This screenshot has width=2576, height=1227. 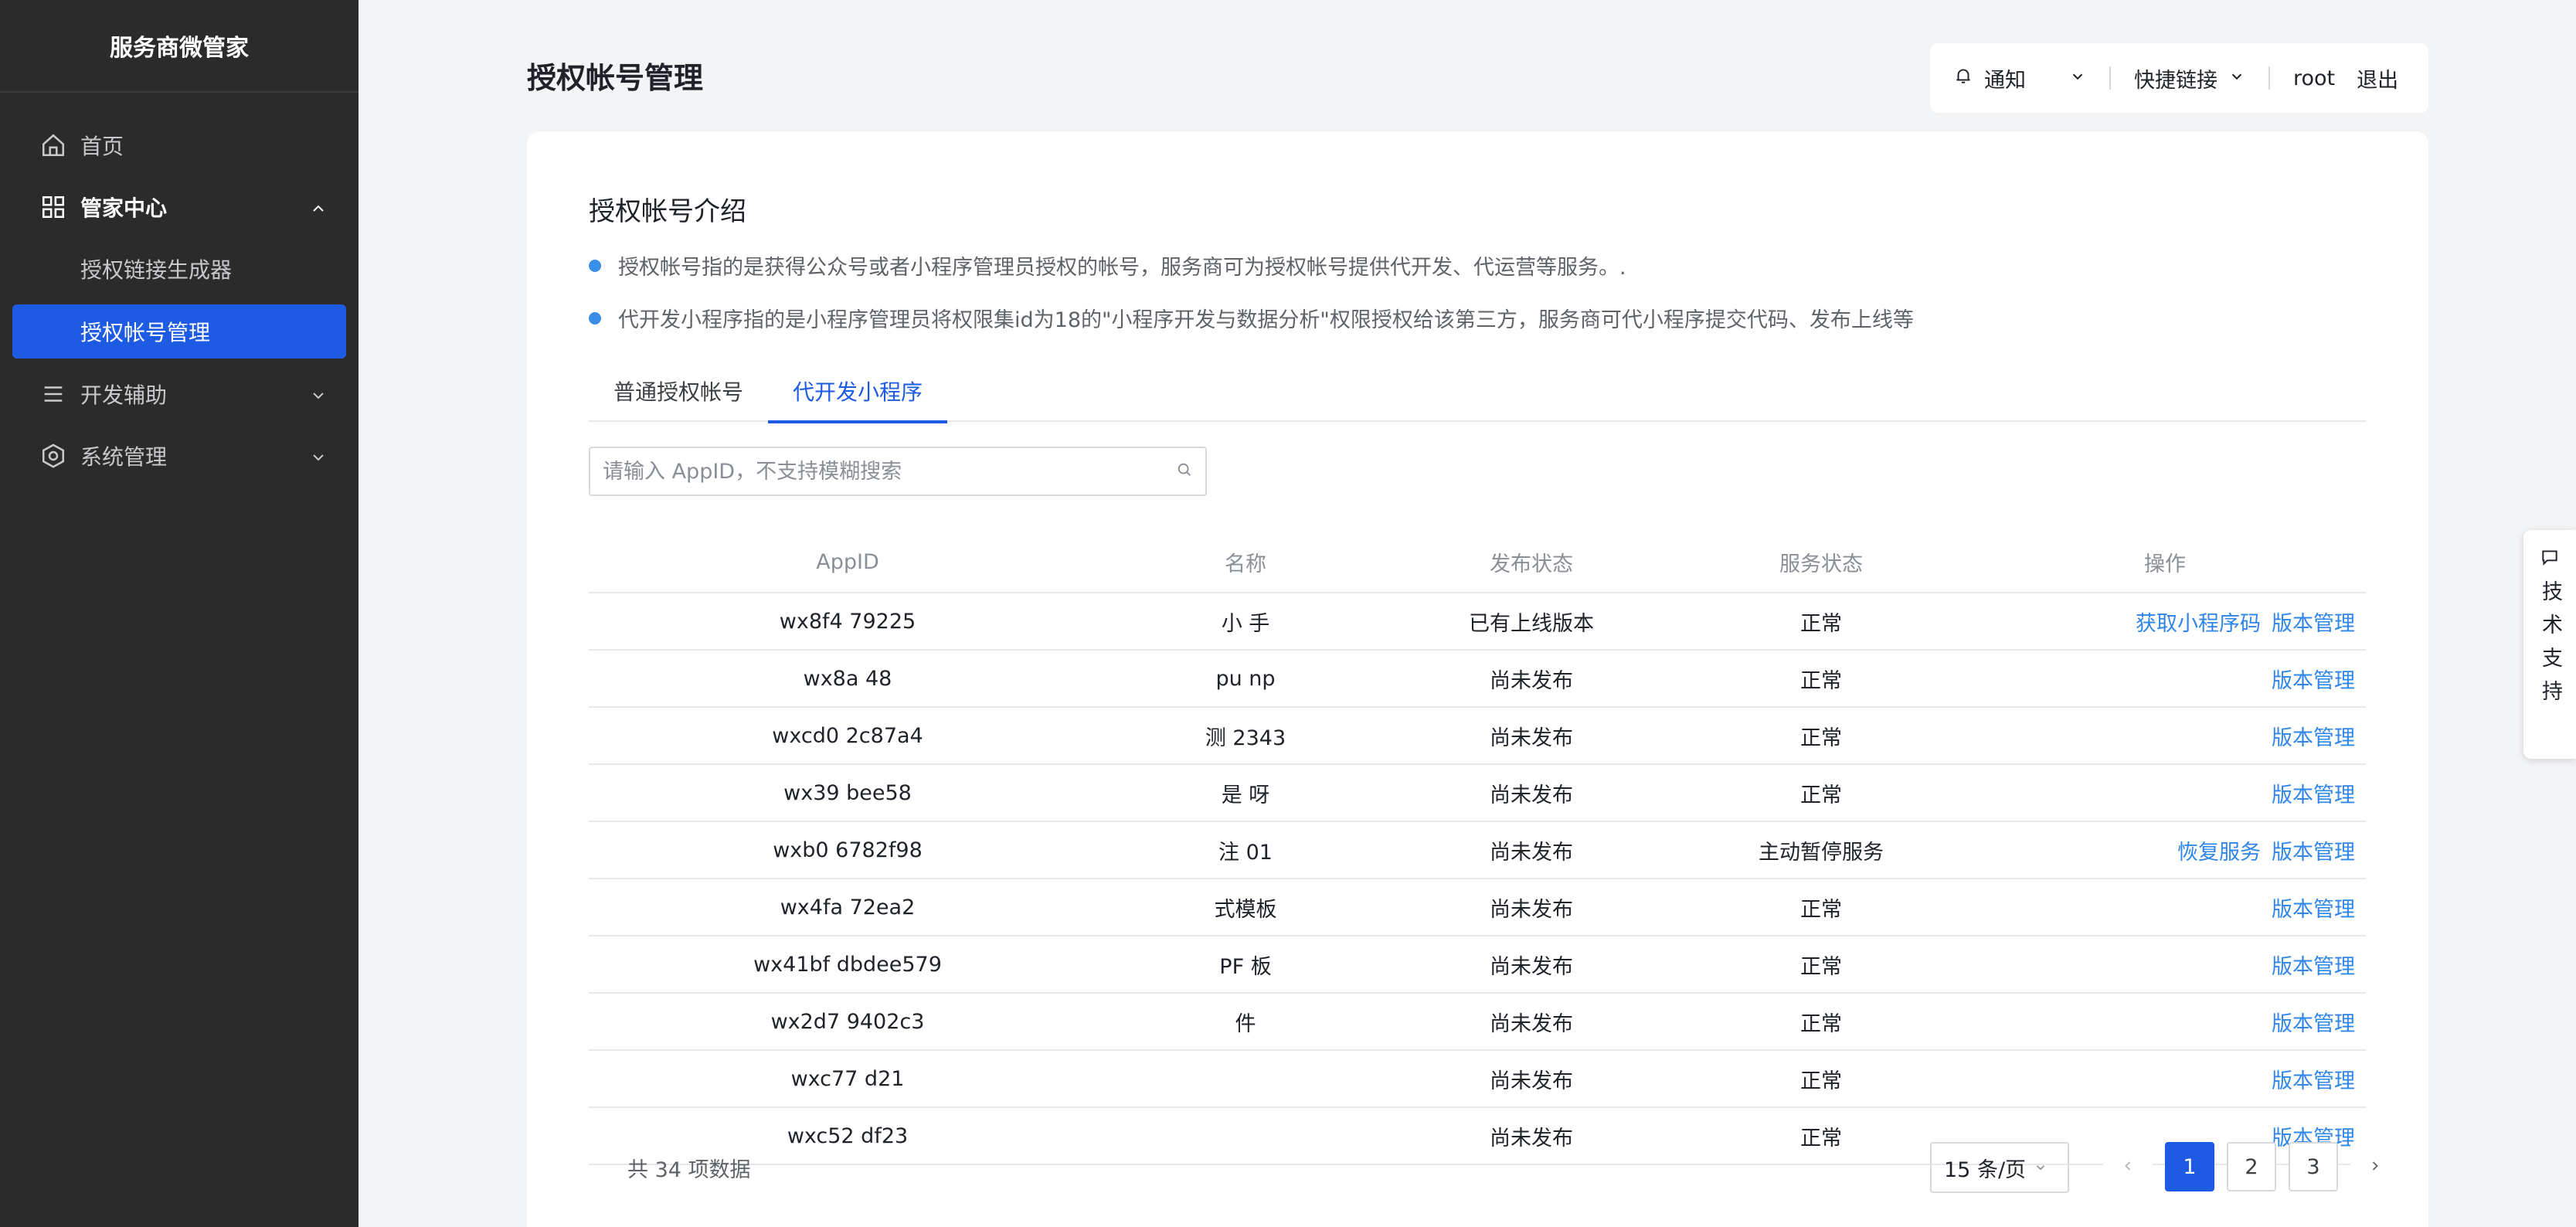 I want to click on home-icon, so click(x=53, y=145).